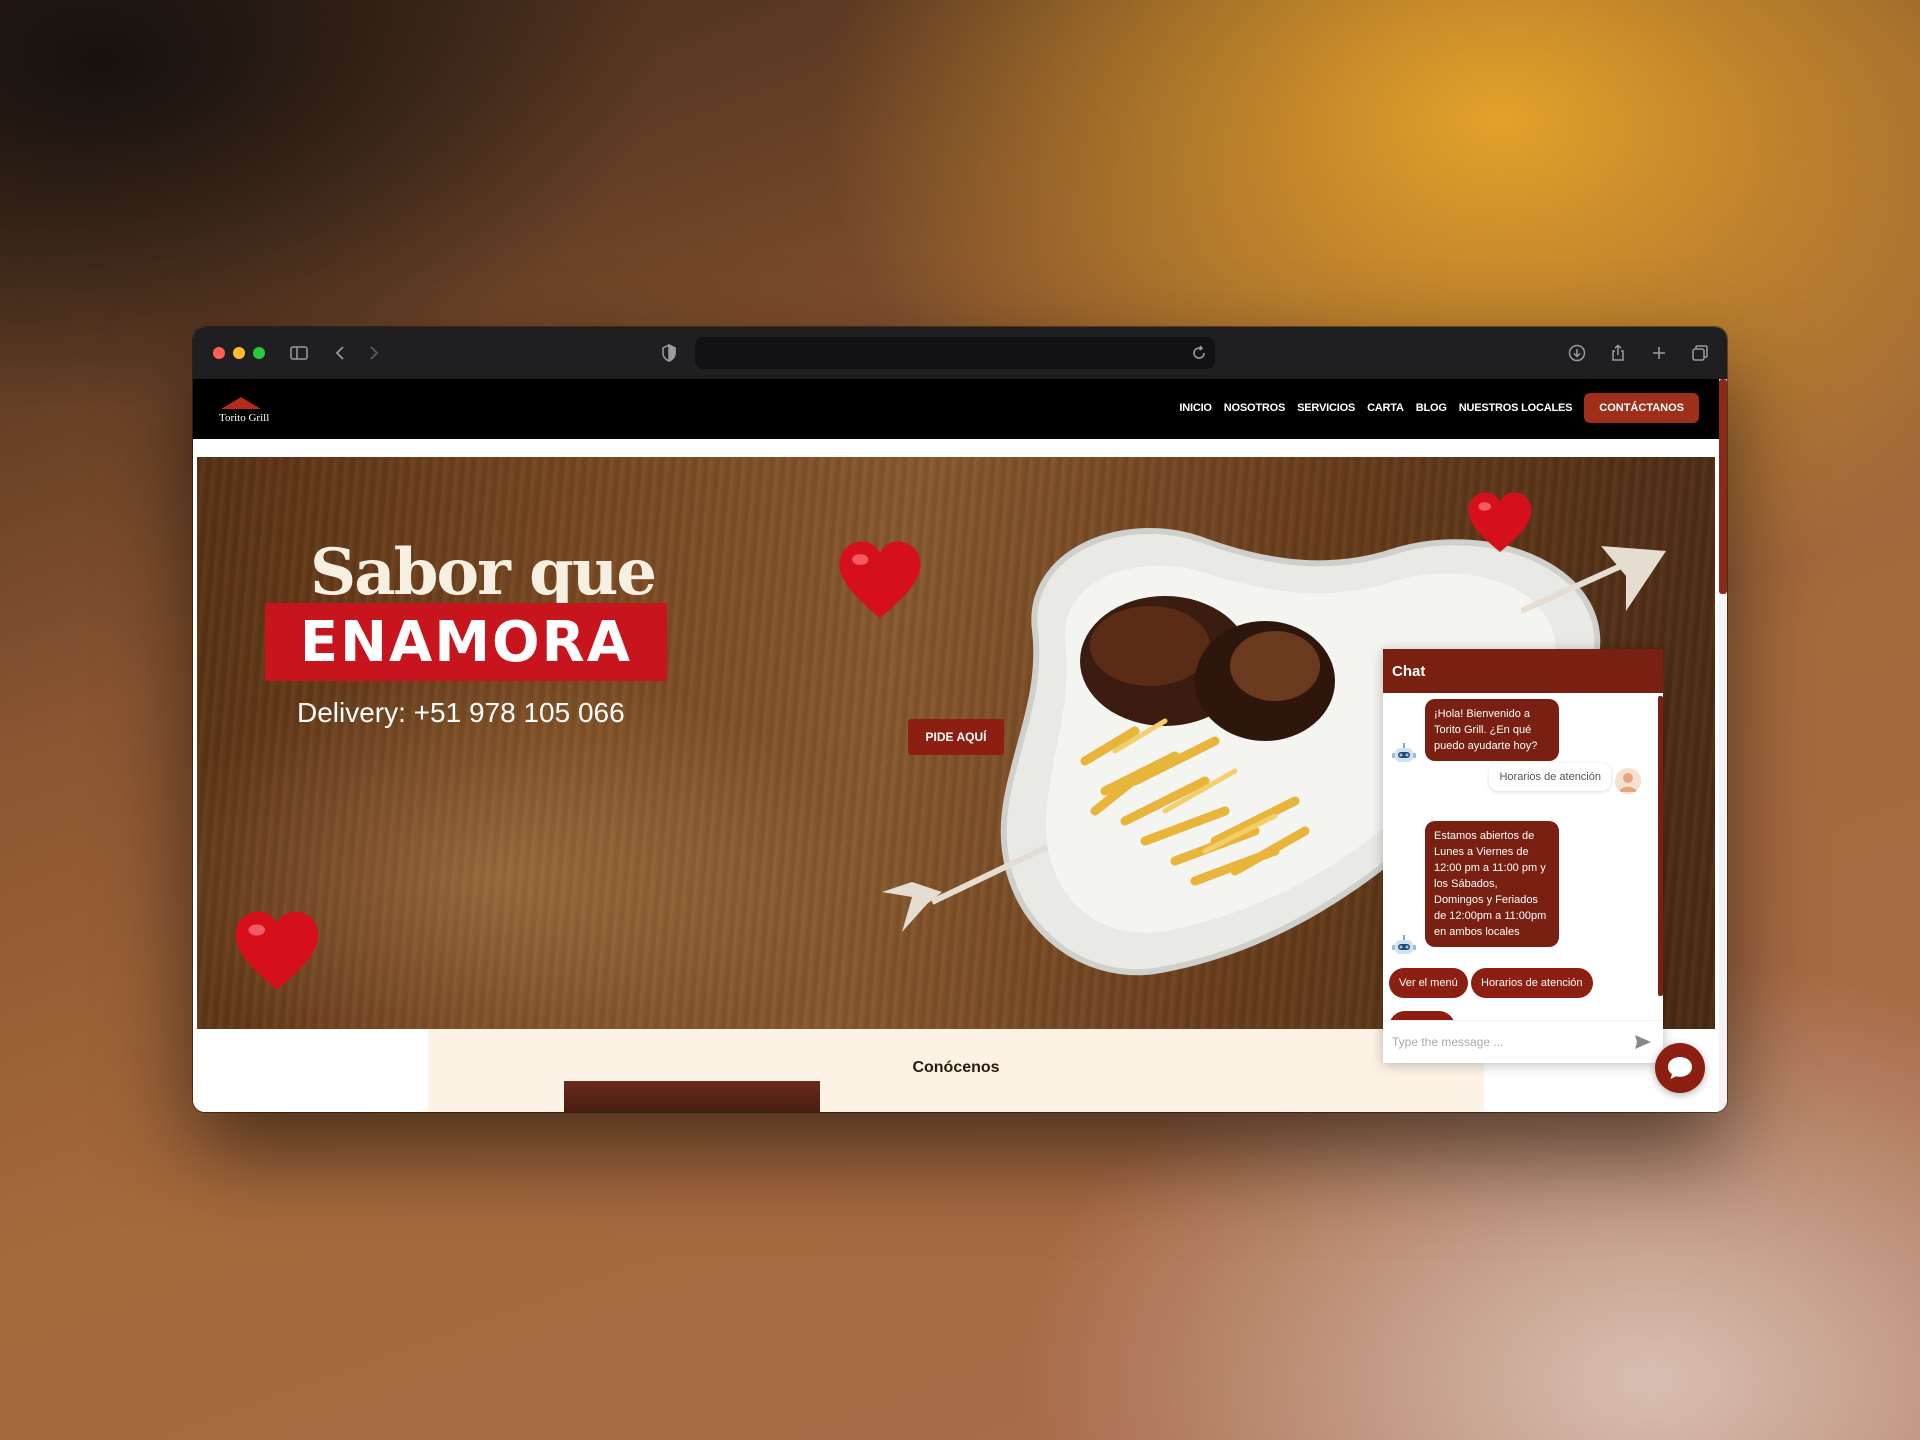 The height and width of the screenshot is (1440, 1920). What do you see at coordinates (965, 888) in the screenshot?
I see `cupid-arrow-tail-image` at bounding box center [965, 888].